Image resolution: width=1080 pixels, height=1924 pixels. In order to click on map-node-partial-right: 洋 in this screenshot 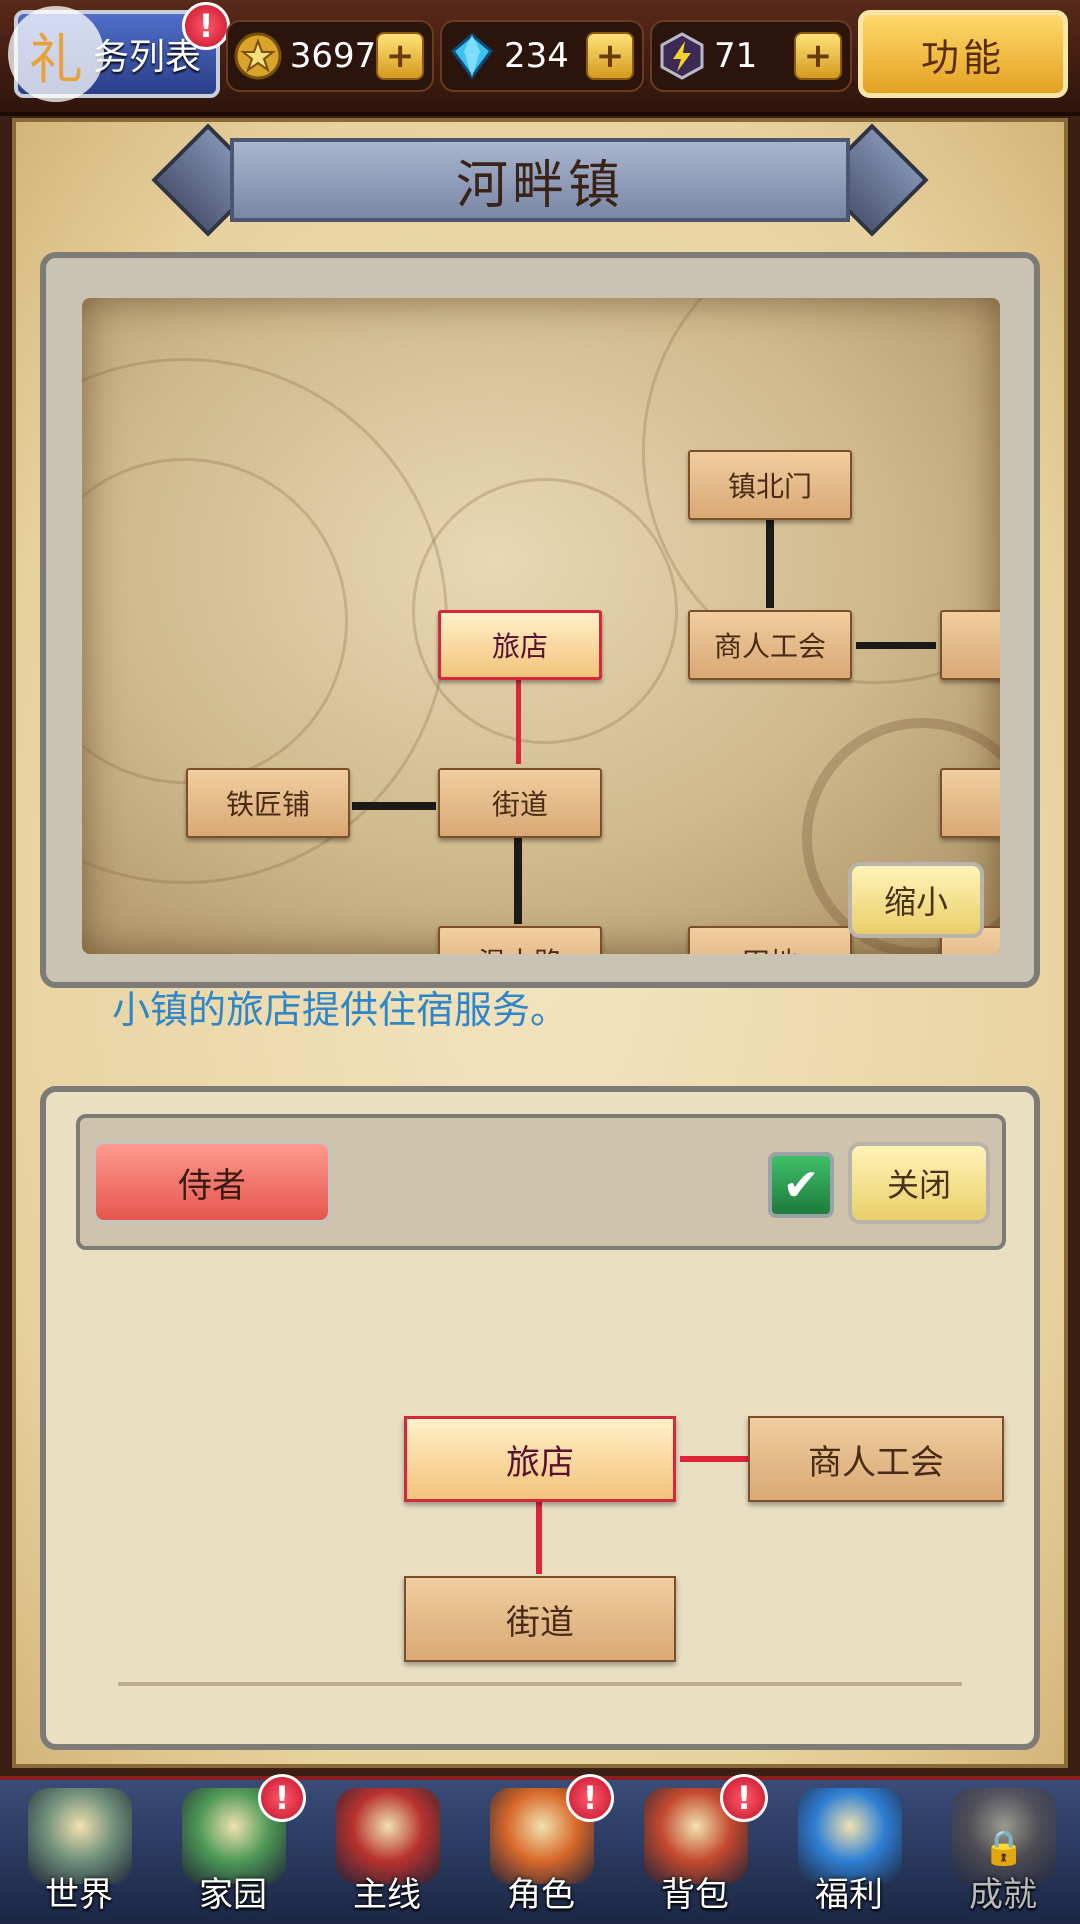, I will do `click(970, 645)`.